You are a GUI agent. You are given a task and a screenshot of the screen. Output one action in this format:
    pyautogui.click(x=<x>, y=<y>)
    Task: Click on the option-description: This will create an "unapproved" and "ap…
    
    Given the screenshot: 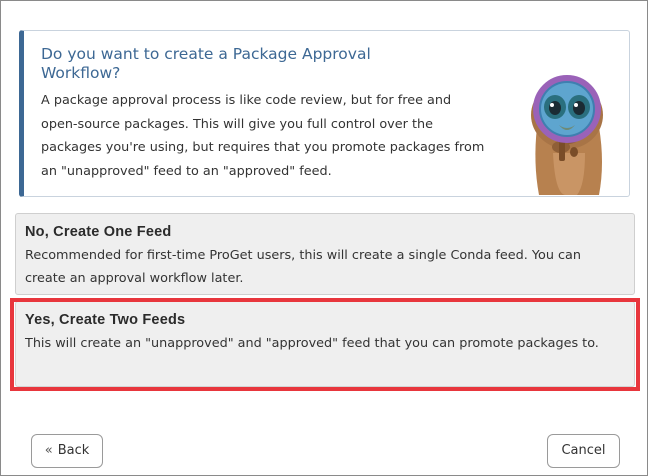 What is the action you would take?
    pyautogui.click(x=312, y=343)
    